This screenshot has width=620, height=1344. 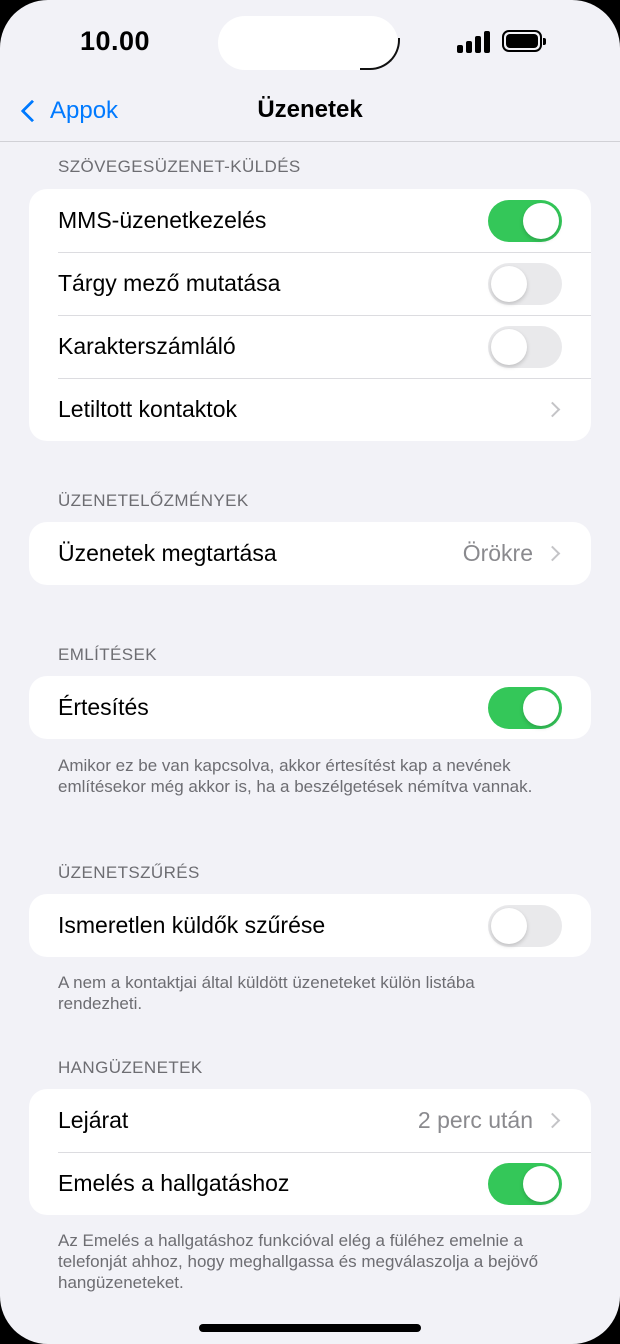 What do you see at coordinates (147, 409) in the screenshot?
I see `row-label: Letiltott kontaktok` at bounding box center [147, 409].